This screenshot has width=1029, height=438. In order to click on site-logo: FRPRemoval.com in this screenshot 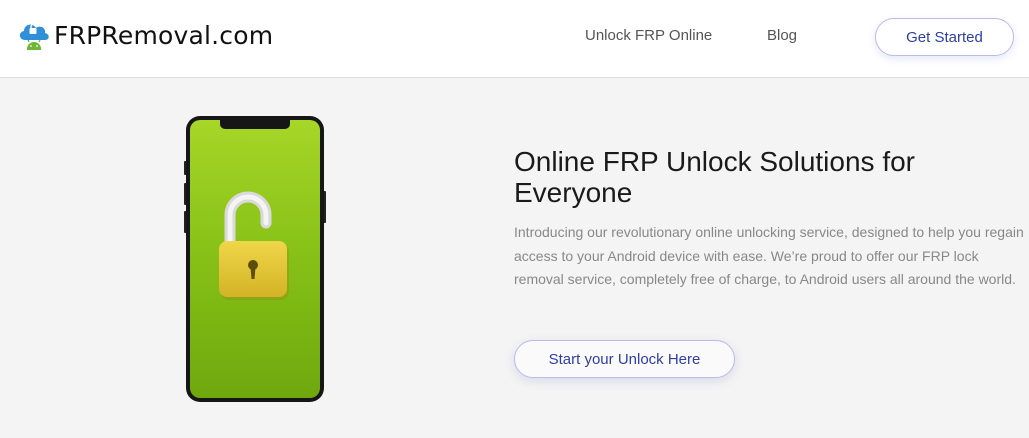, I will do `click(144, 36)`.